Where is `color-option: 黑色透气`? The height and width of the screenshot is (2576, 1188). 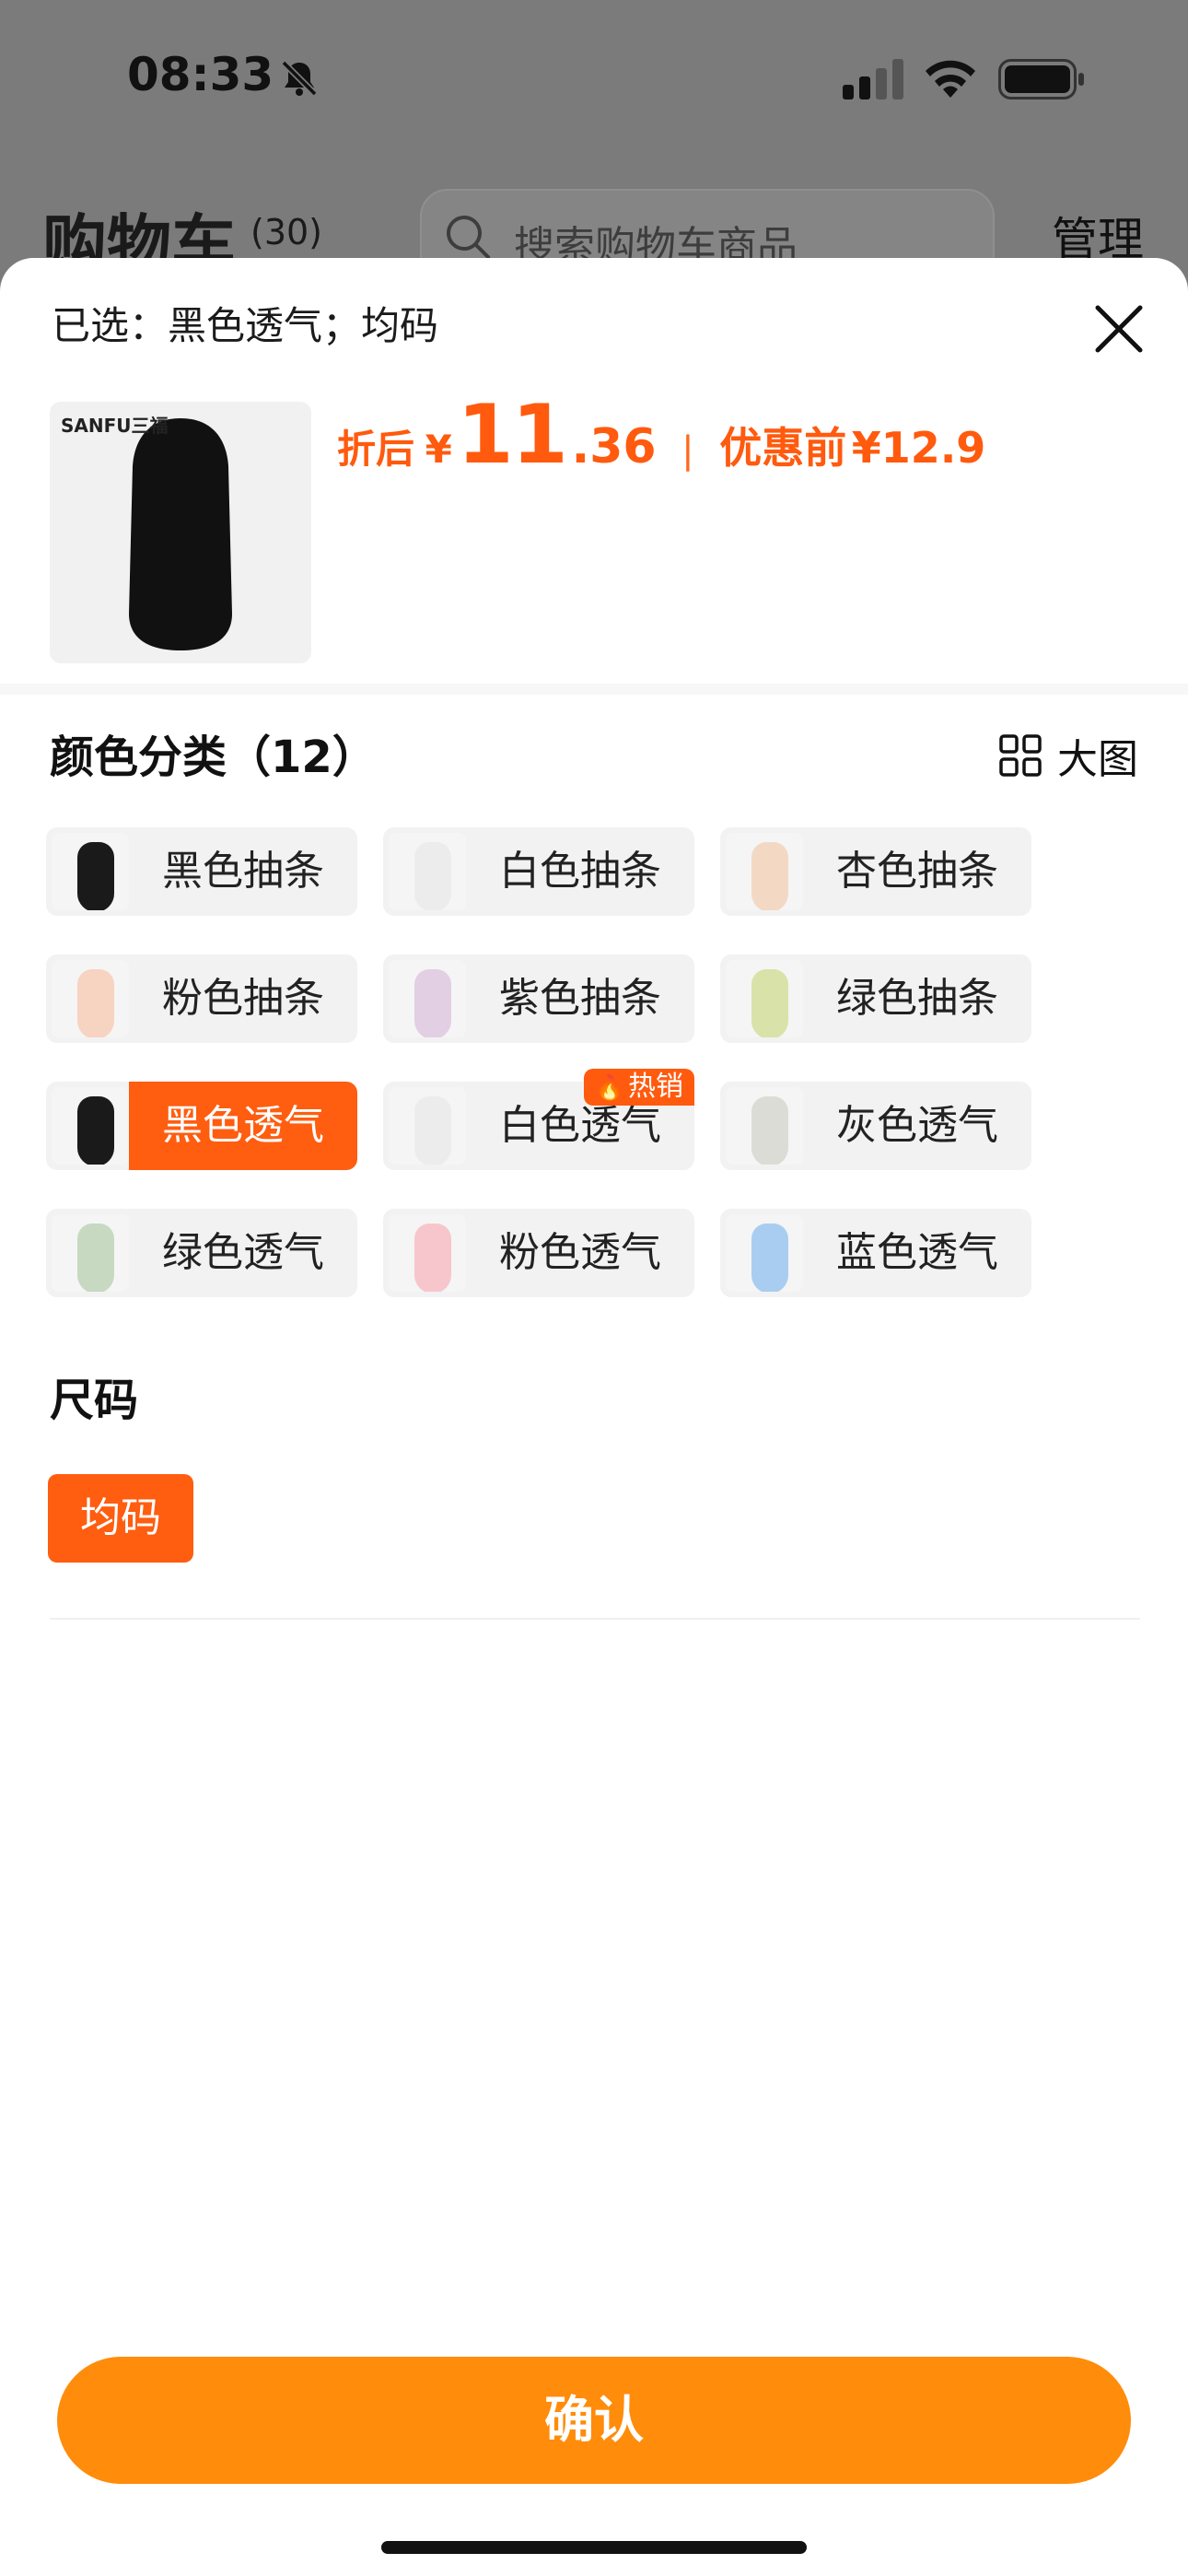
color-option: 黑色透气 is located at coordinates (201, 1126).